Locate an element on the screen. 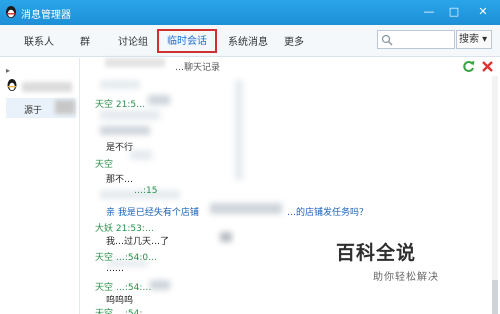 The image size is (500, 314). history-header: …聊天记录 is located at coordinates (198, 68).